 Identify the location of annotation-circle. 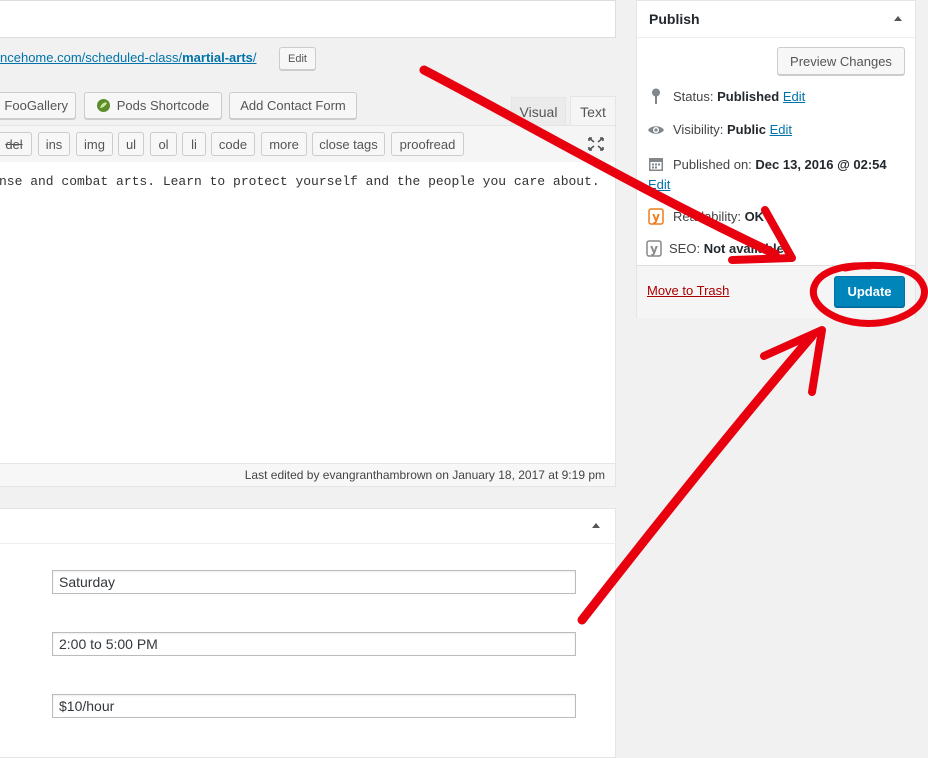
(868, 294).